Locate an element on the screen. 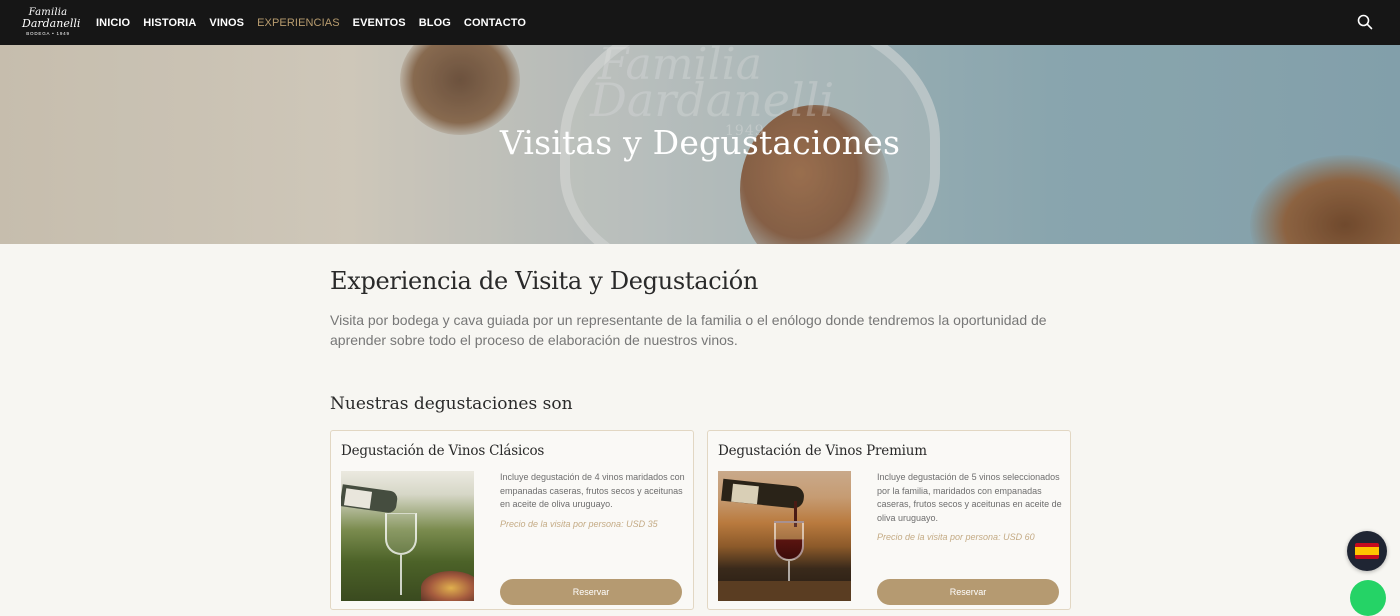 This screenshot has width=1400, height=616. section-heading: Experiencia de Visita y Degustación is located at coordinates (544, 281).